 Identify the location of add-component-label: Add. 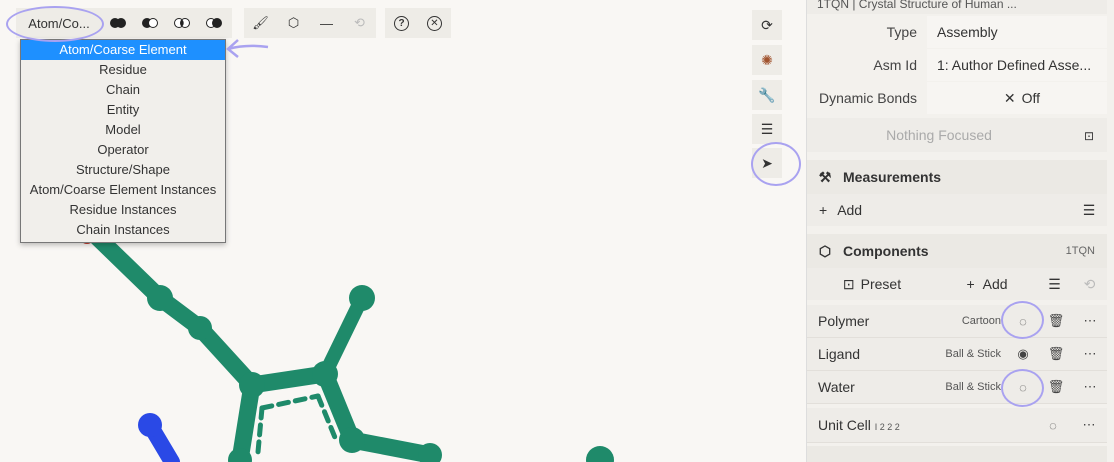
(995, 284).